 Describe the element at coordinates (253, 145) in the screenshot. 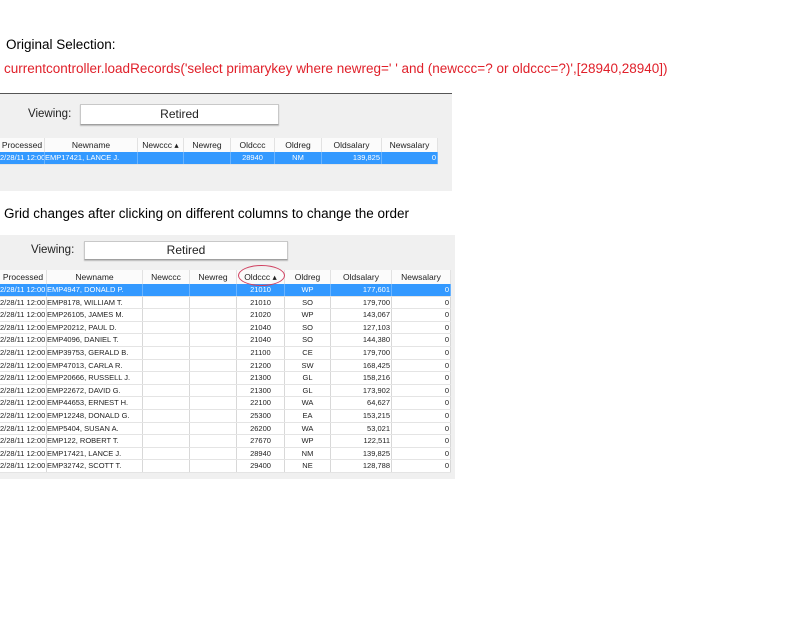

I see `column-header: Oldccc` at that location.